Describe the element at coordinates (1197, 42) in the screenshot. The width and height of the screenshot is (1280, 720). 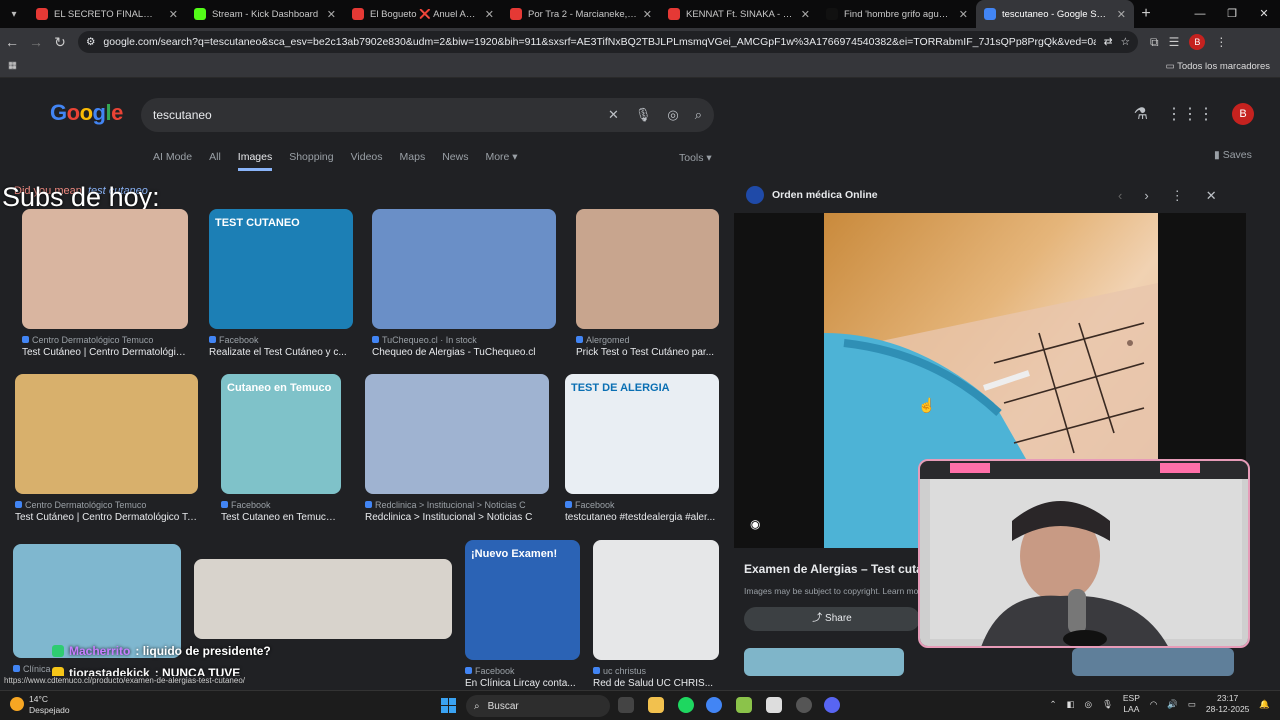
I see `profile-avatar: B` at that location.